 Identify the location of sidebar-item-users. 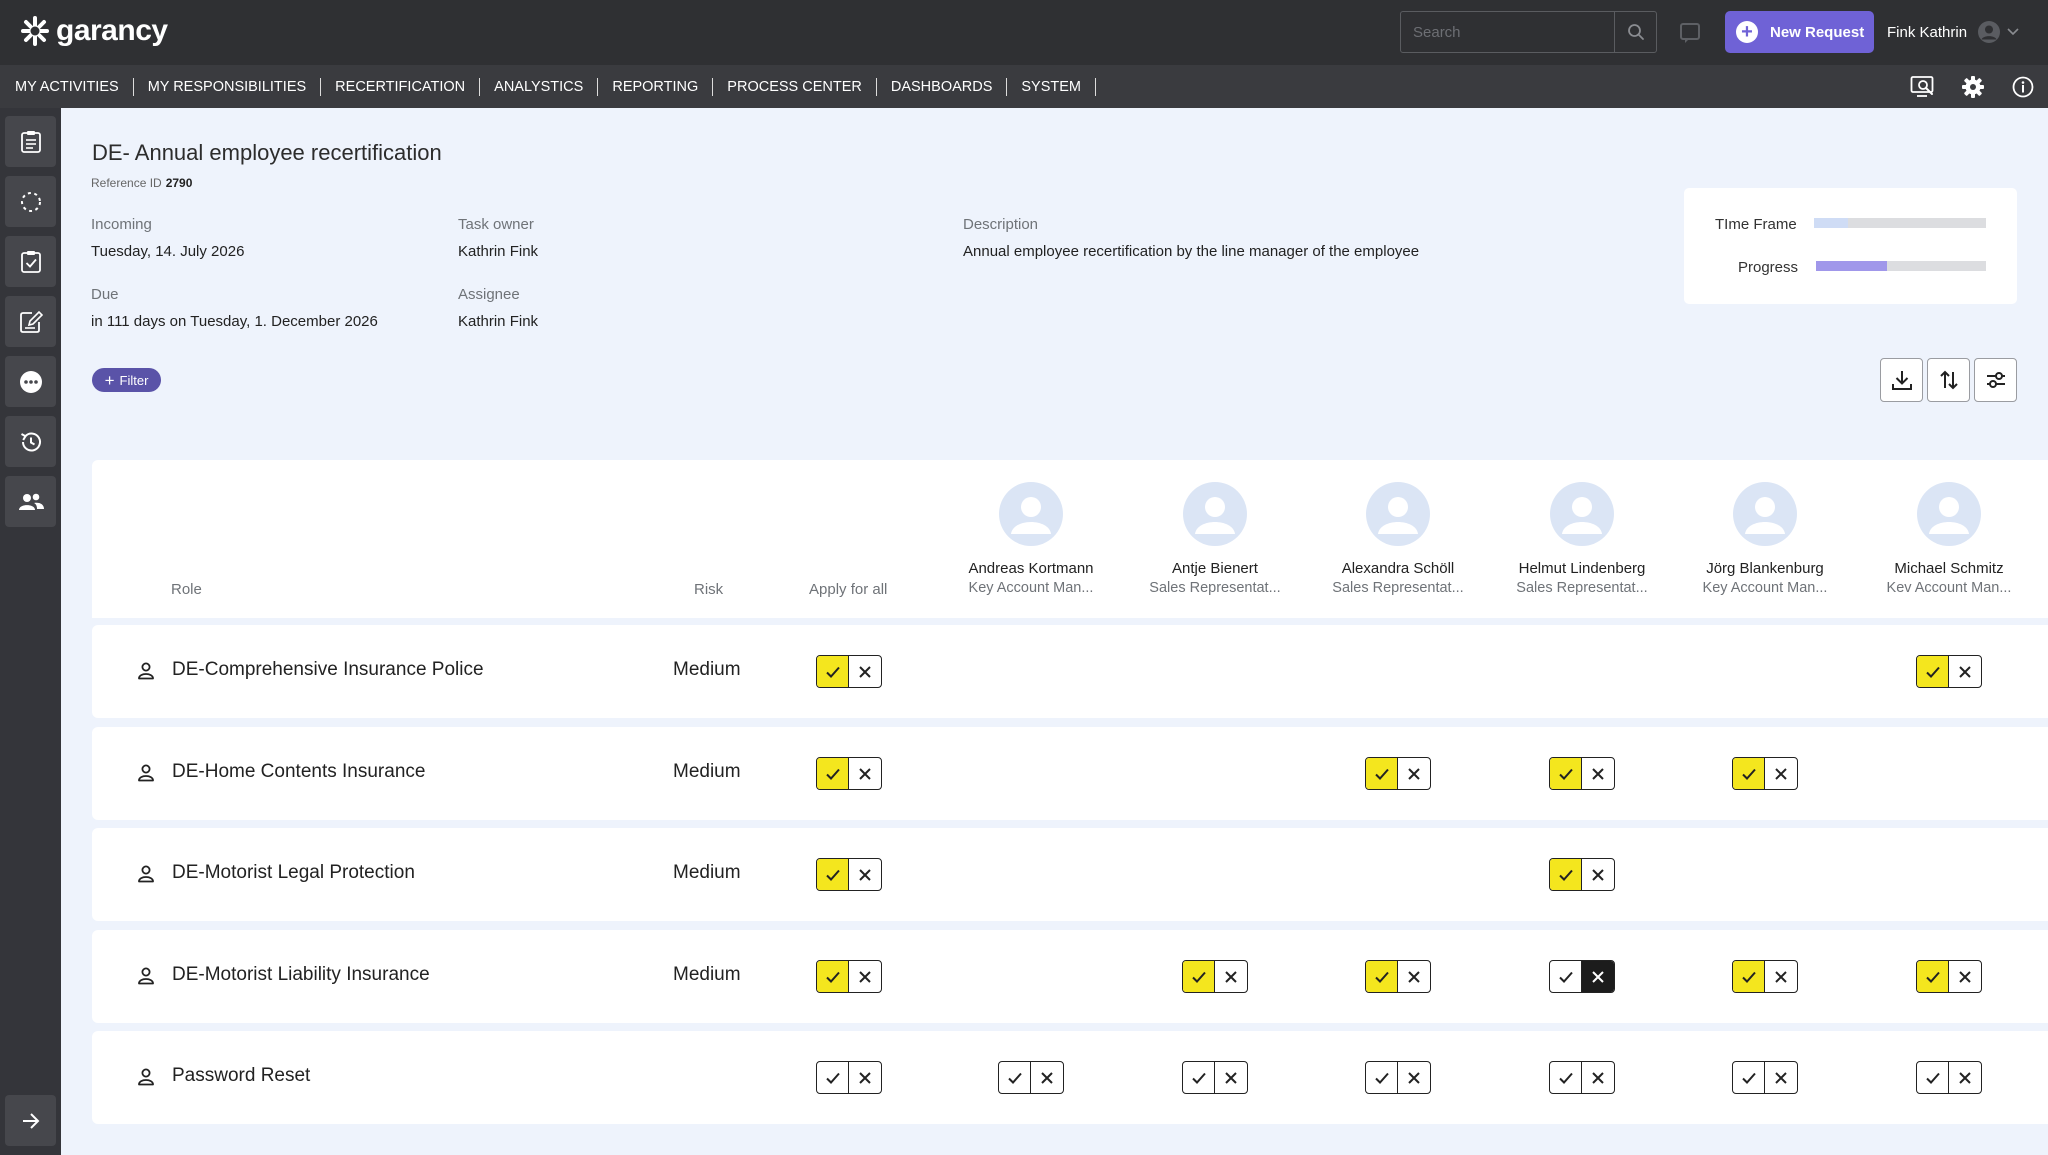
(30, 501).